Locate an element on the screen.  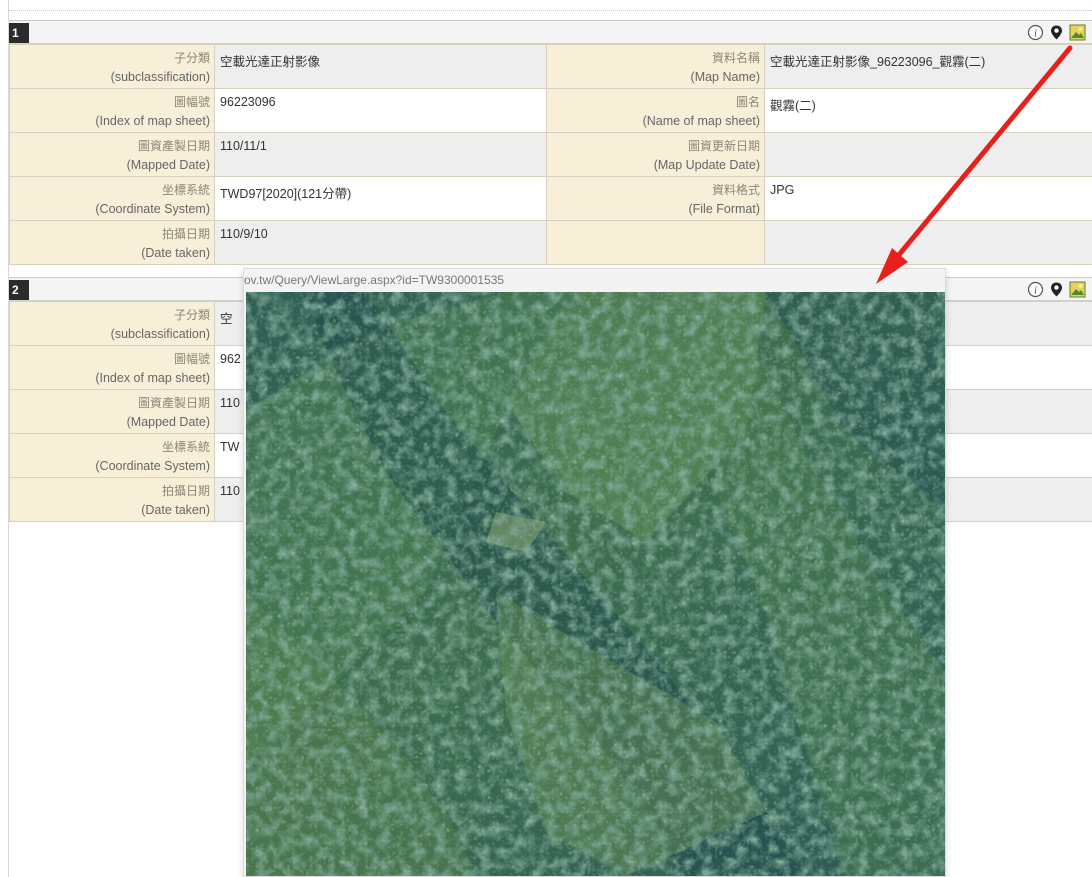
label-en: (File Format) is located at coordinates (724, 209).